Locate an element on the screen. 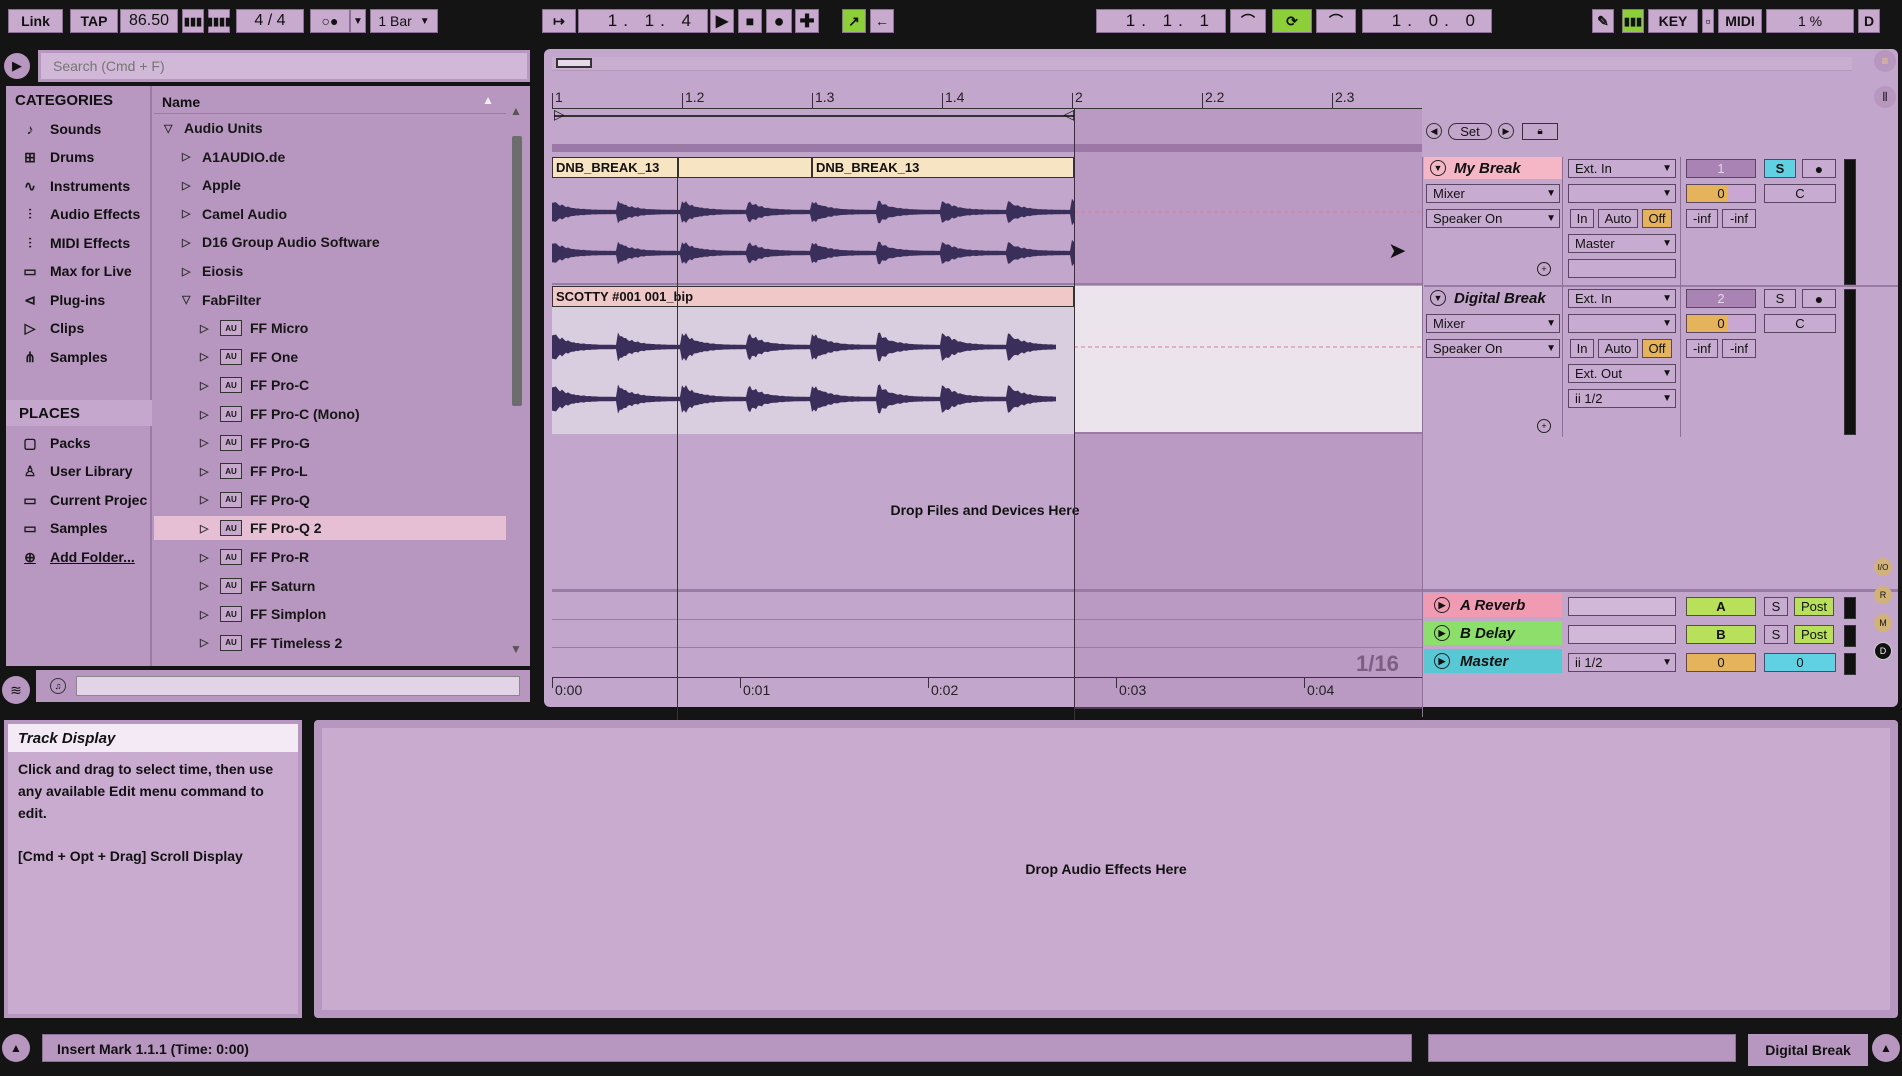  sort-arrow-icon: ▲ is located at coordinates (488, 100).